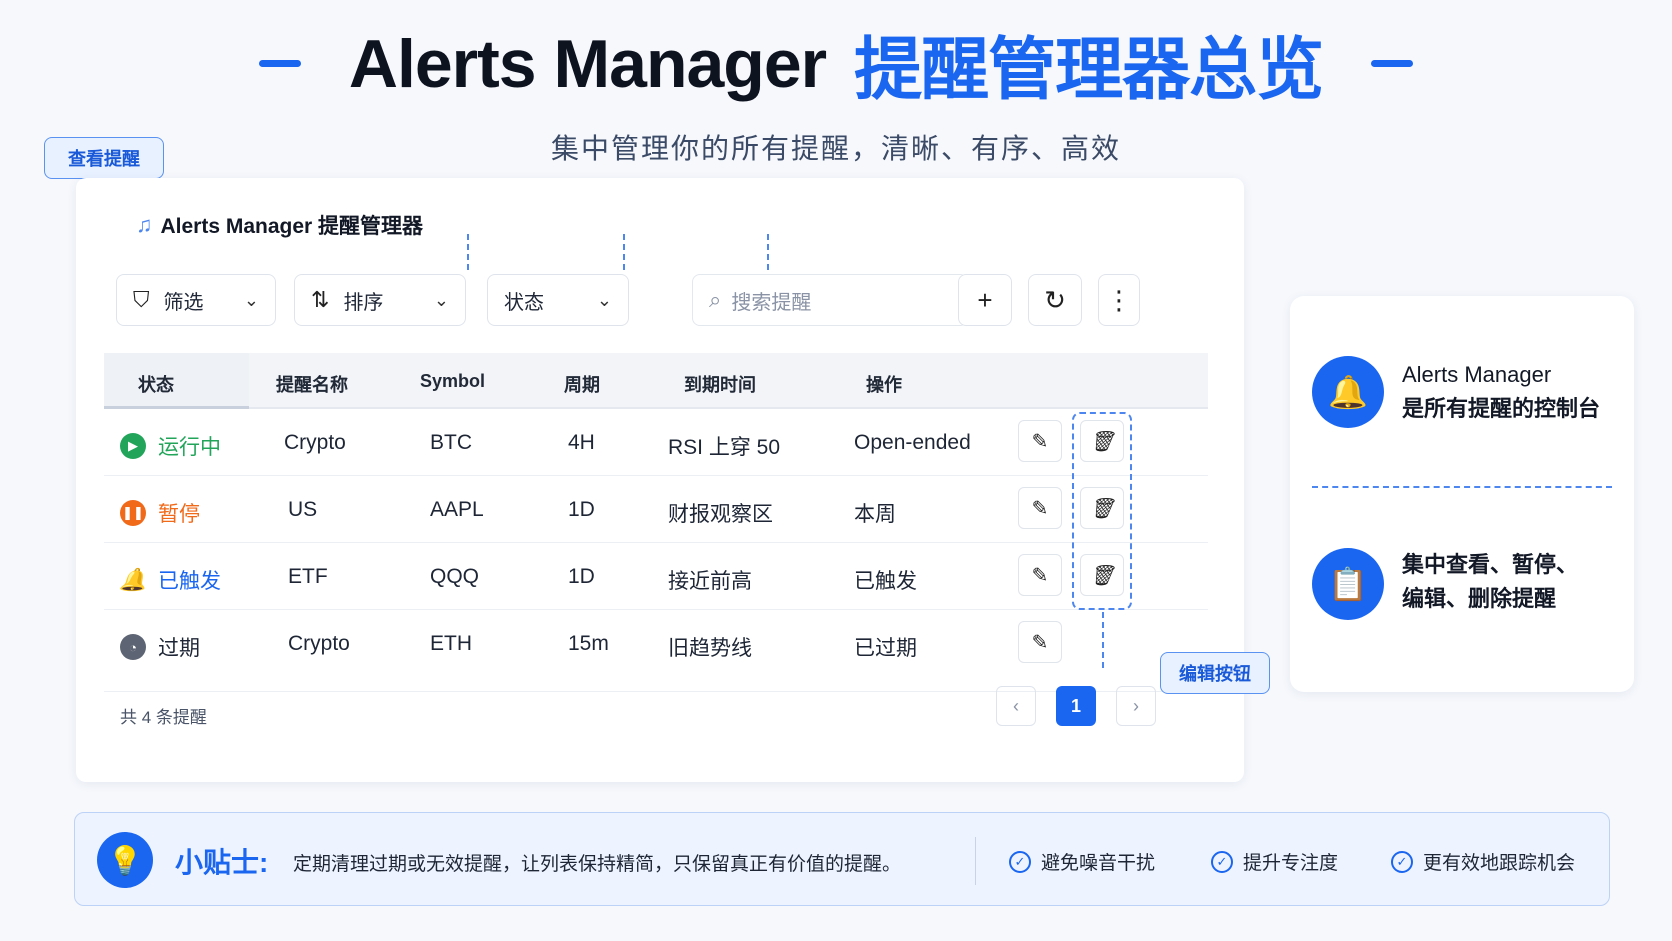 The height and width of the screenshot is (941, 1672). What do you see at coordinates (587, 63) in the screenshot?
I see `title-en: Alerts Manager` at bounding box center [587, 63].